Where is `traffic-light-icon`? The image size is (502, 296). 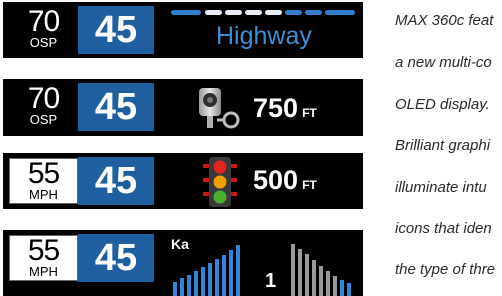
traffic-light-icon is located at coordinates (220, 182).